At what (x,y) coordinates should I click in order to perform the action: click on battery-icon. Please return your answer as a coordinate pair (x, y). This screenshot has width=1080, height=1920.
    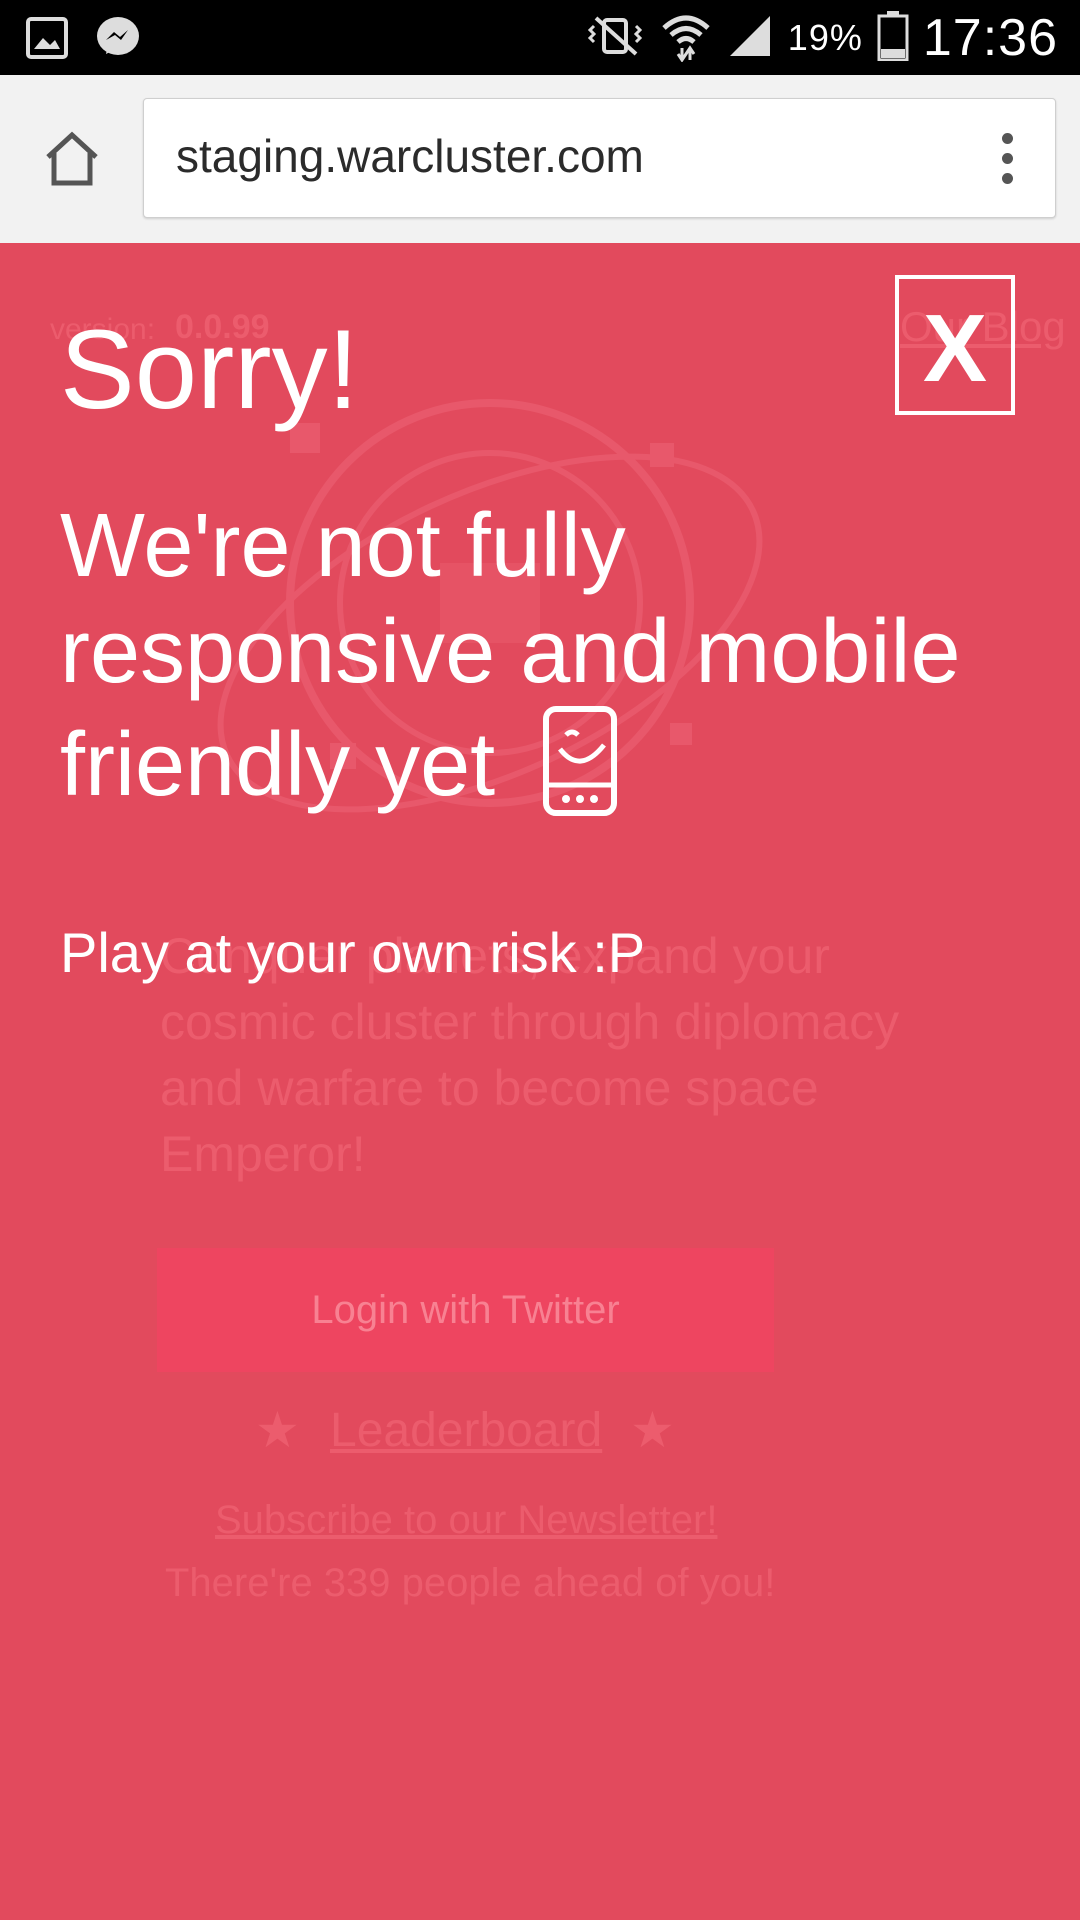
    Looking at the image, I should click on (893, 37).